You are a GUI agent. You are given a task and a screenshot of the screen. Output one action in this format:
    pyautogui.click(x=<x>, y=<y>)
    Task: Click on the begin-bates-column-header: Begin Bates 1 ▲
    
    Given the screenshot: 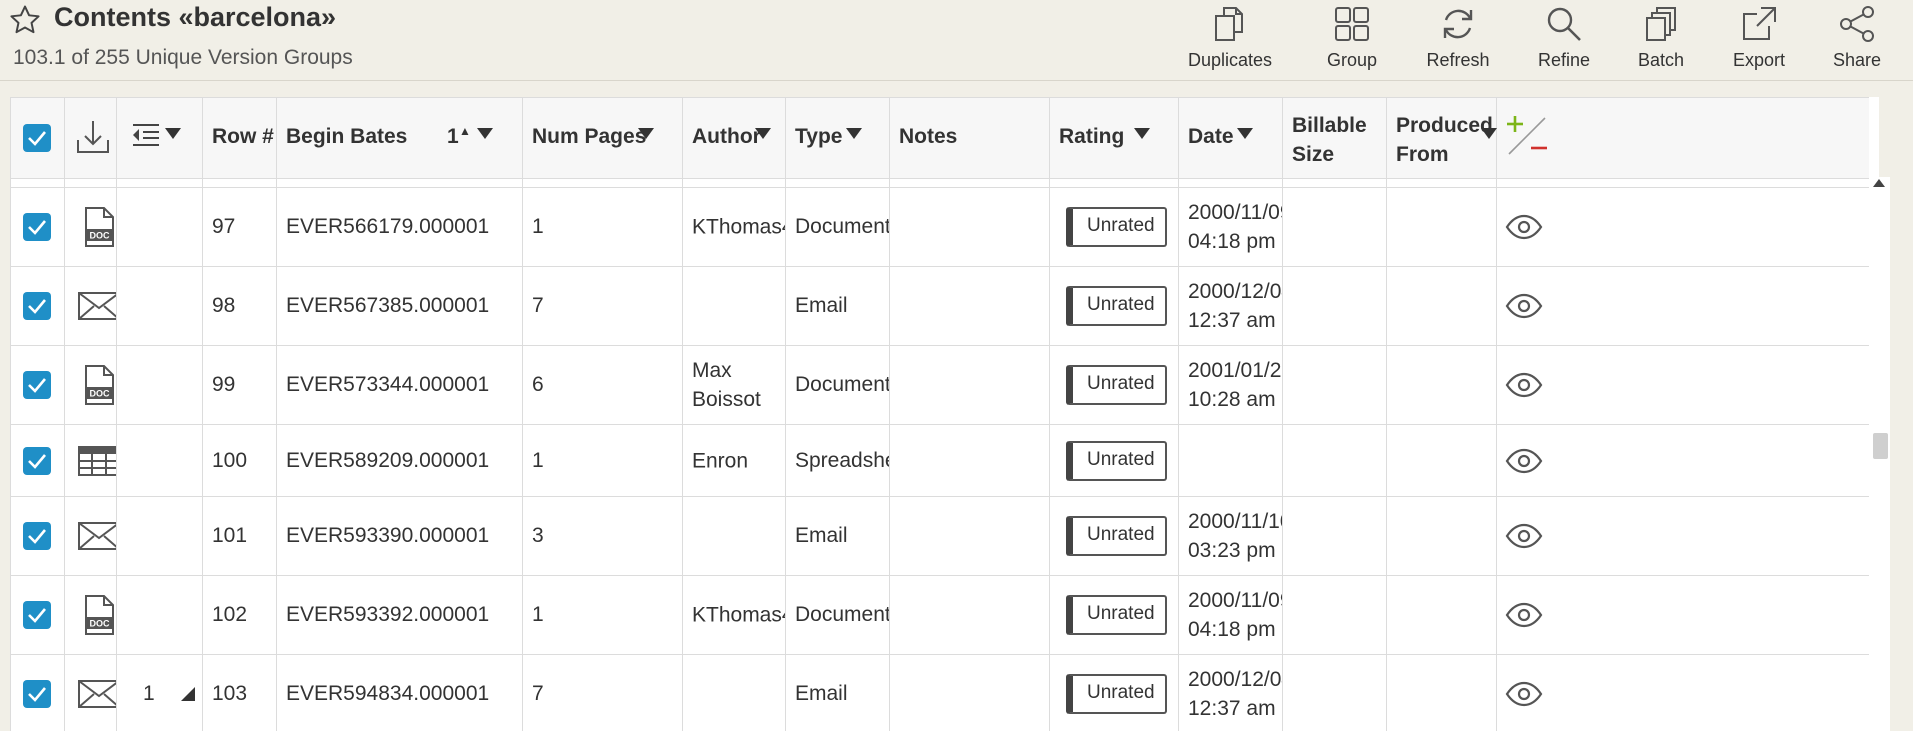 What is the action you would take?
    pyautogui.click(x=400, y=138)
    